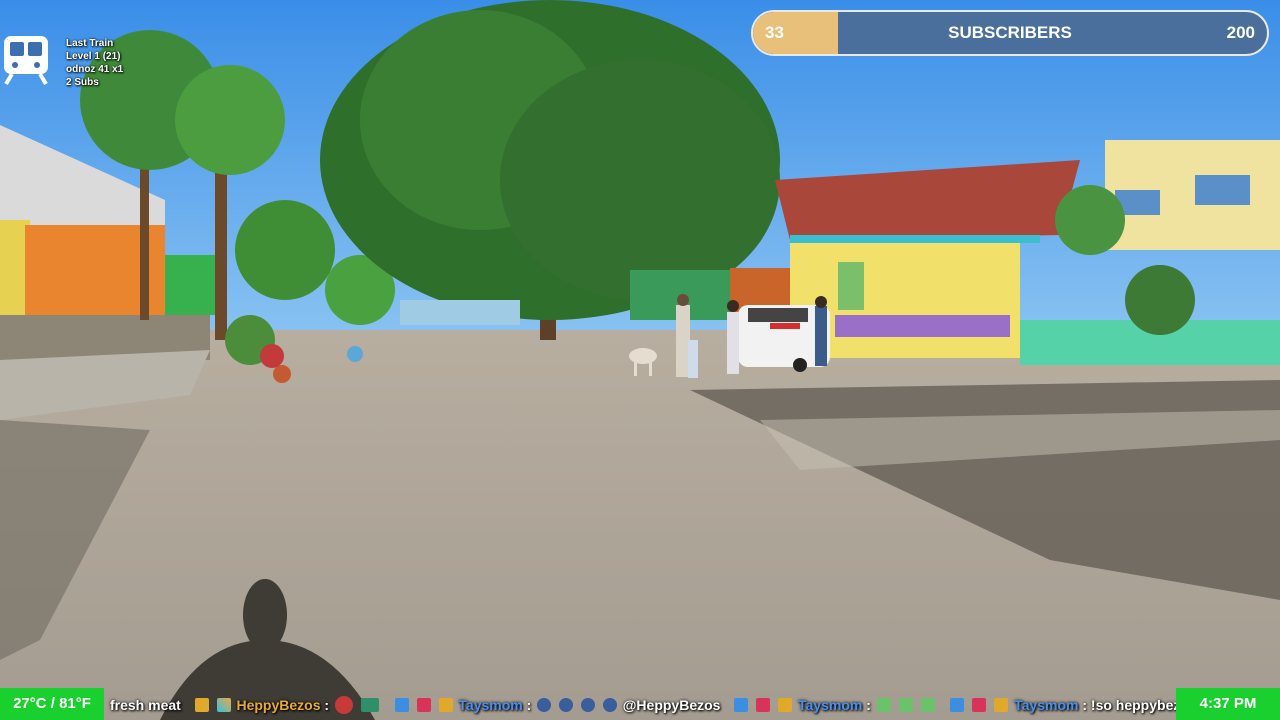 This screenshot has width=1280, height=720. What do you see at coordinates (671, 705) in the screenshot?
I see `ticker-message-3: @HeppyBezos` at bounding box center [671, 705].